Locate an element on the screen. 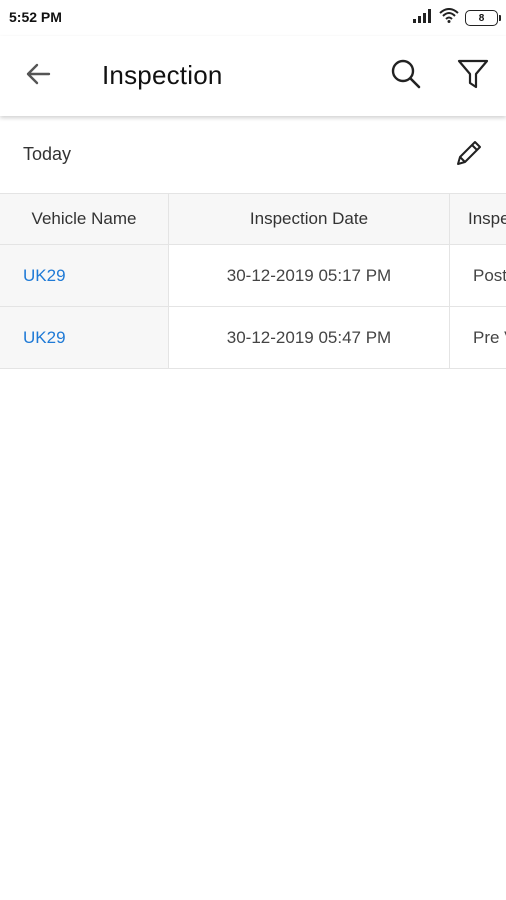 The width and height of the screenshot is (506, 900). pencil-icon is located at coordinates (469, 155).